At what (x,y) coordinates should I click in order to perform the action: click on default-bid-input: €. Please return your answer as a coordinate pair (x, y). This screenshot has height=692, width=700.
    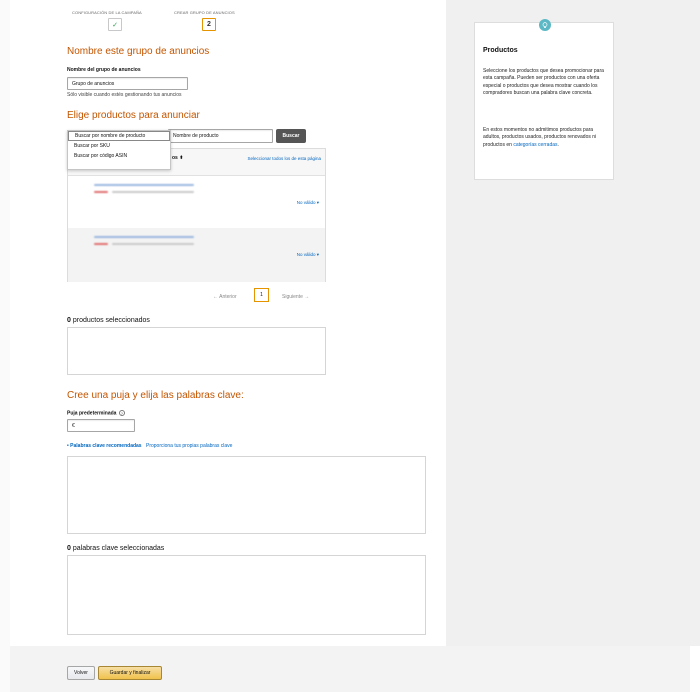
    Looking at the image, I should click on (101, 425).